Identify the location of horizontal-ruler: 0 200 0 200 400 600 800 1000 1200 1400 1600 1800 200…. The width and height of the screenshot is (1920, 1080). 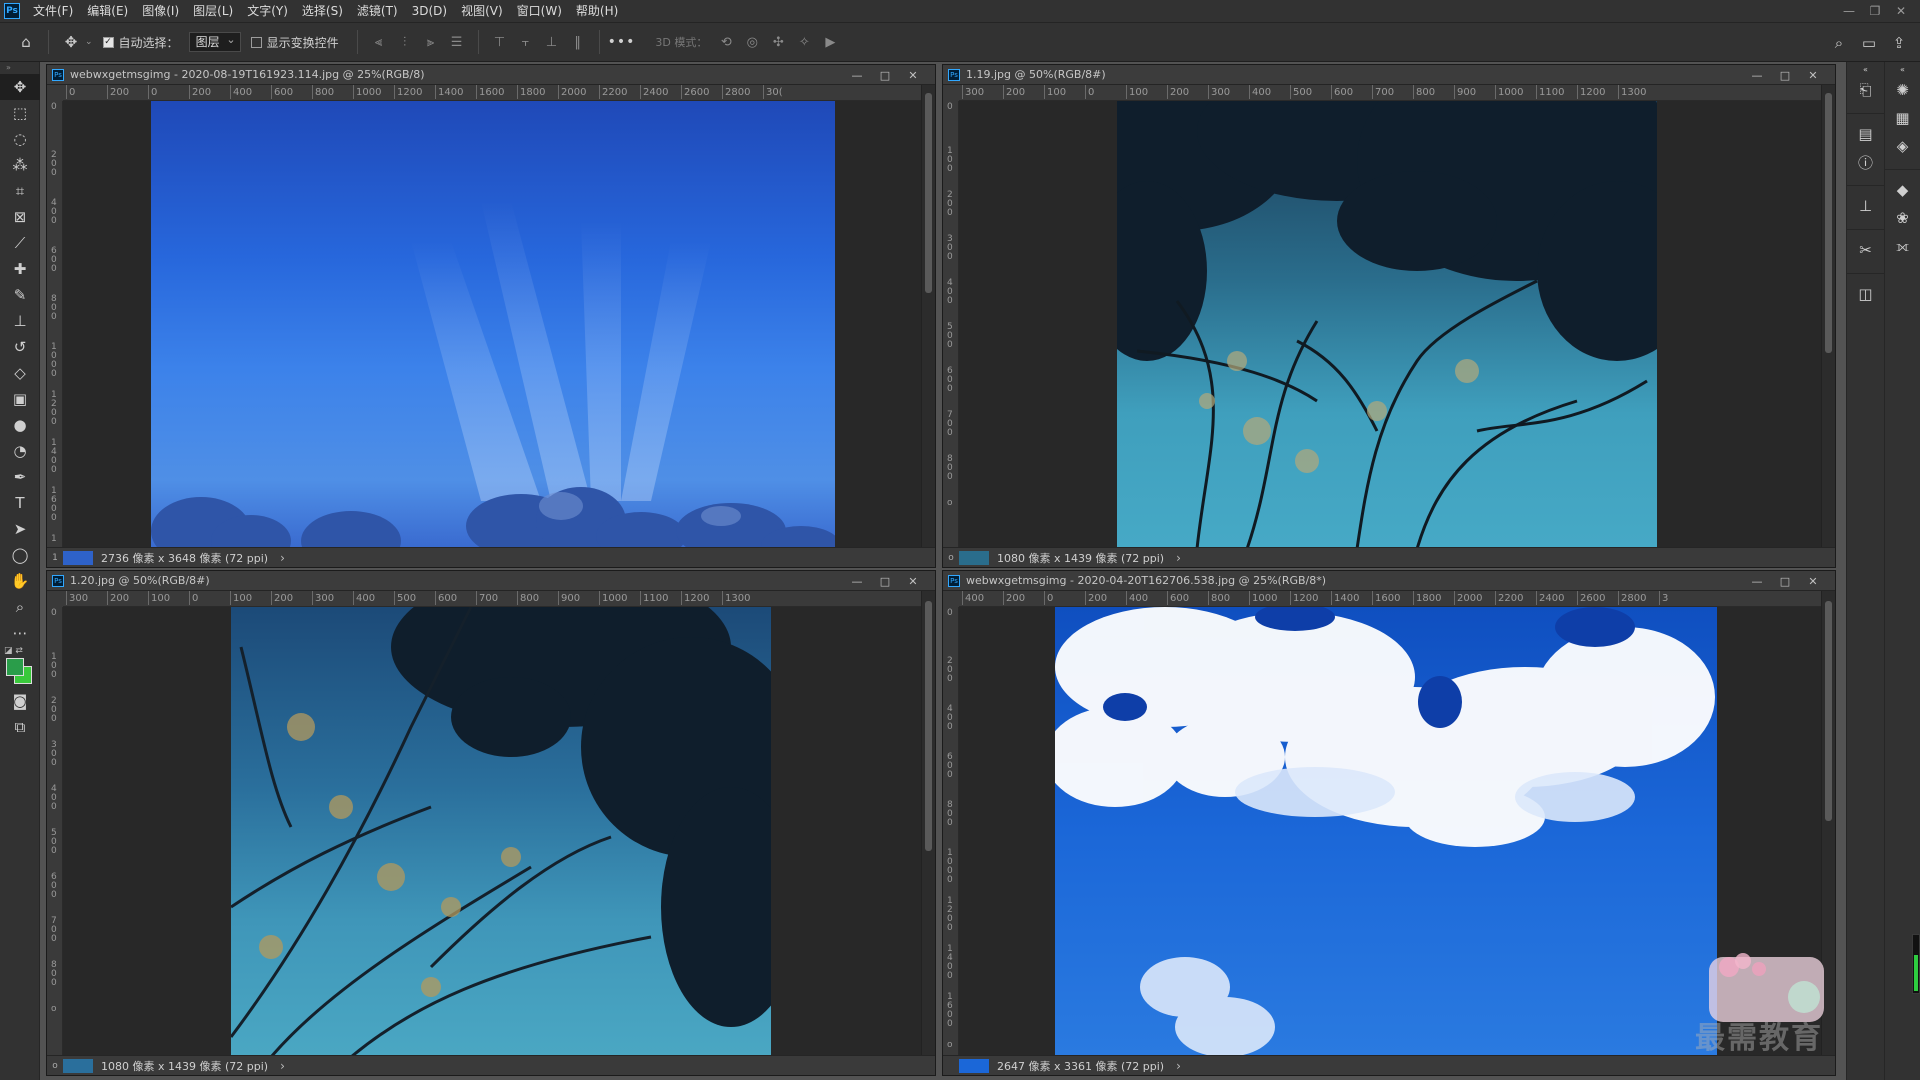
(492, 93).